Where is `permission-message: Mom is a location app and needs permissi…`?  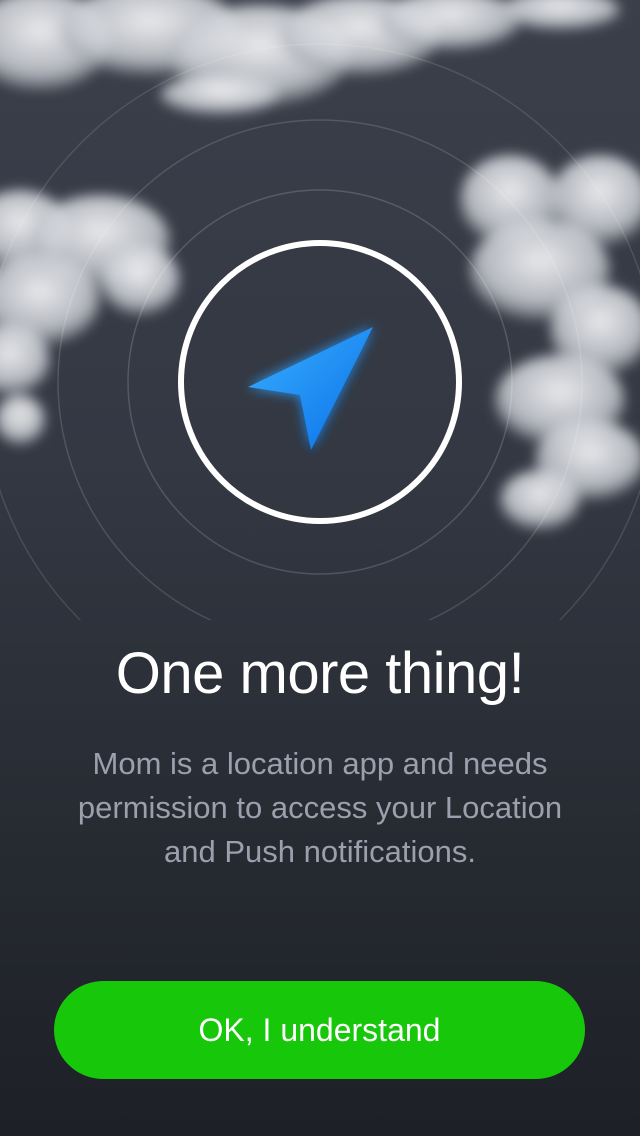 permission-message: Mom is a location app and needs permissi… is located at coordinates (320, 807).